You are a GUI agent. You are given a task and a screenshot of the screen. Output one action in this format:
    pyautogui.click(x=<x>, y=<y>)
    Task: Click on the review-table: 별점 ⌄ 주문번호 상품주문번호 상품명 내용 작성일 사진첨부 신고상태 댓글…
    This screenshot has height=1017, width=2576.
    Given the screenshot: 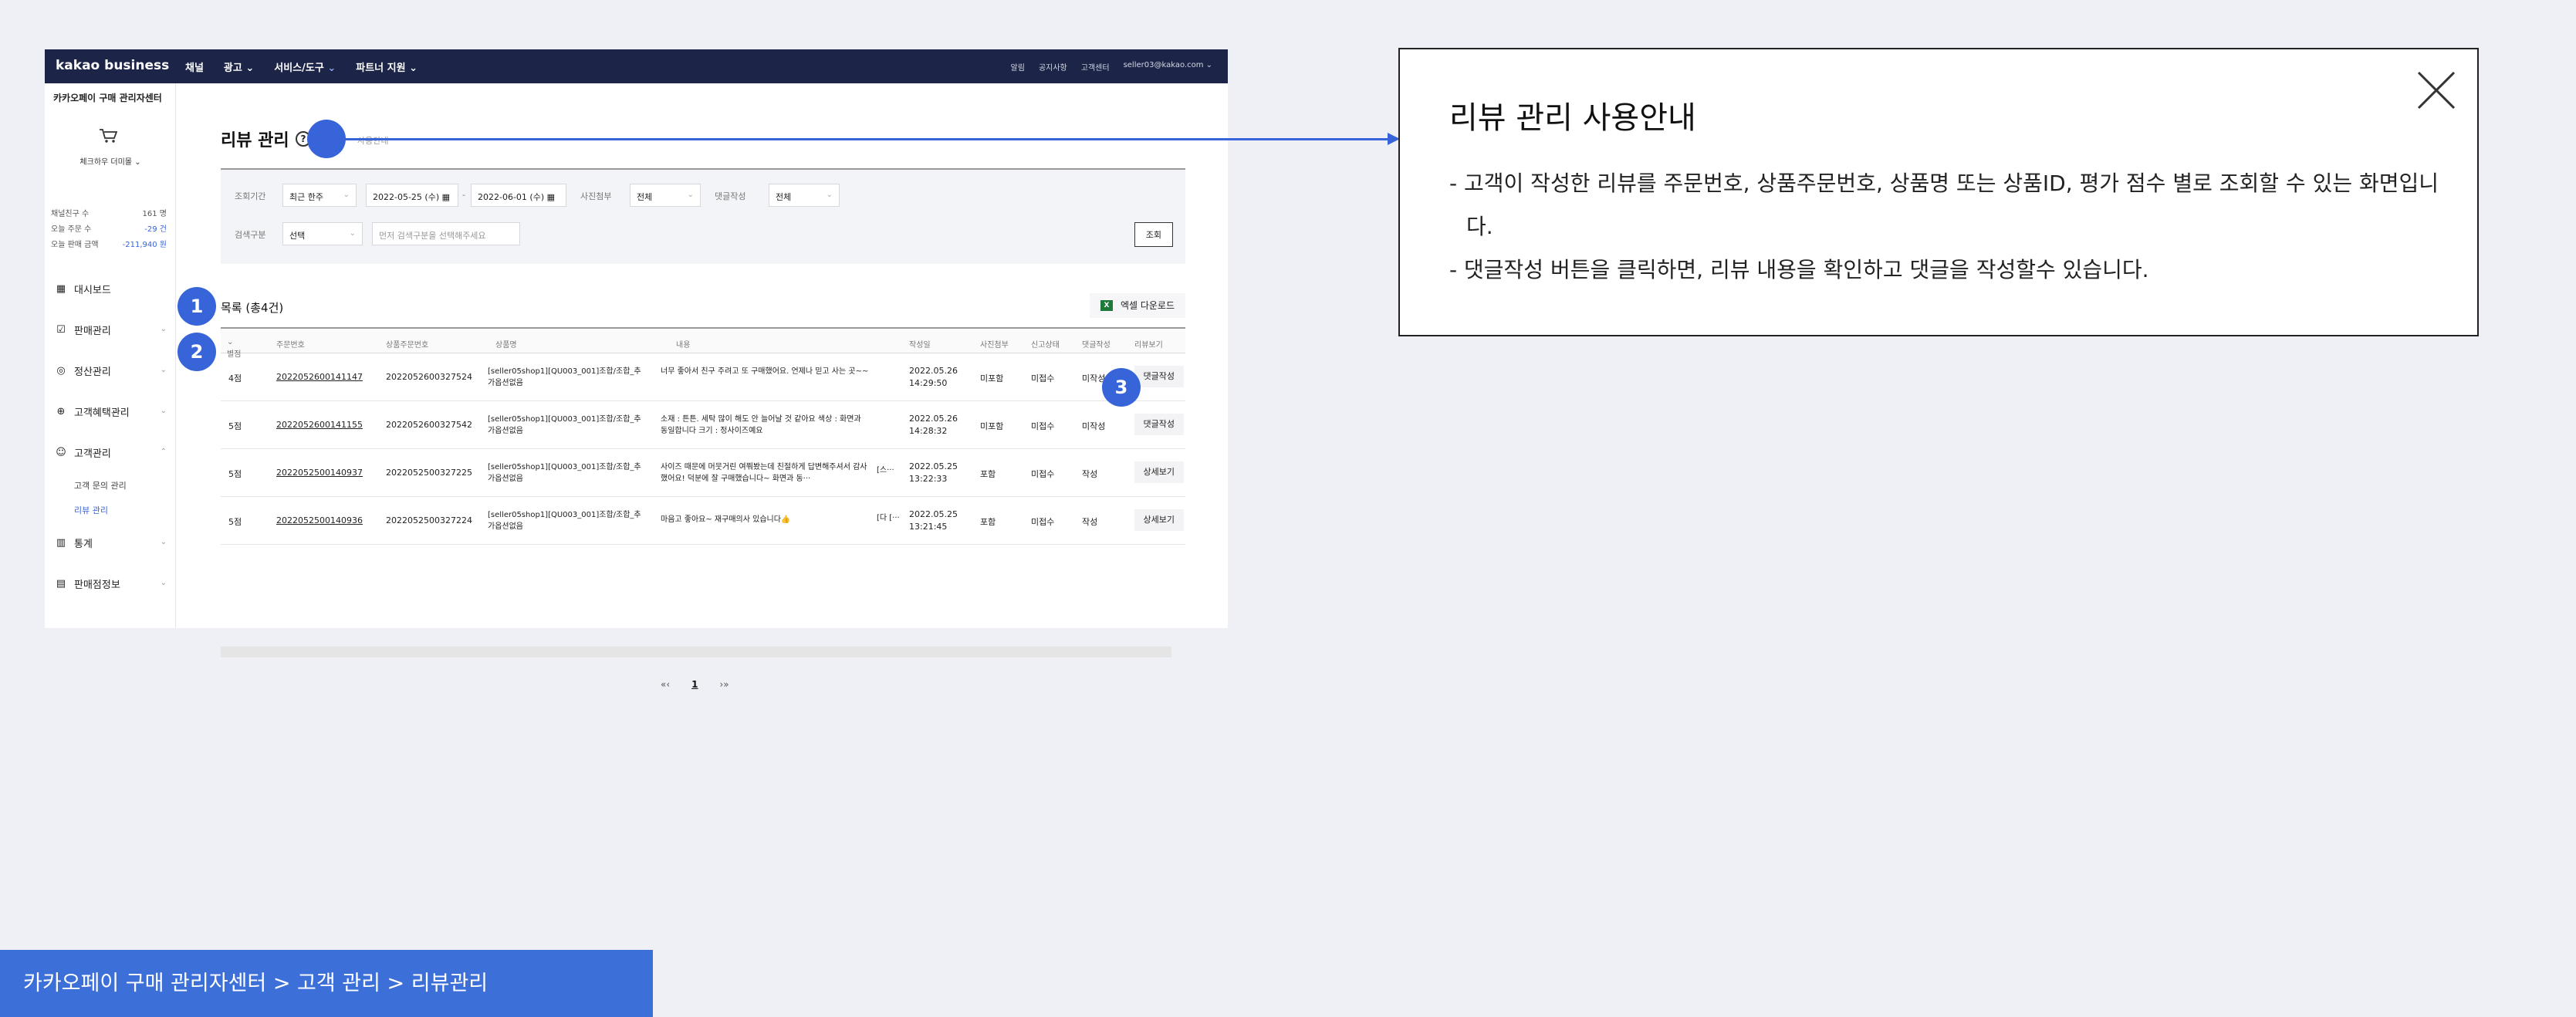 What is the action you would take?
    pyautogui.click(x=703, y=508)
    